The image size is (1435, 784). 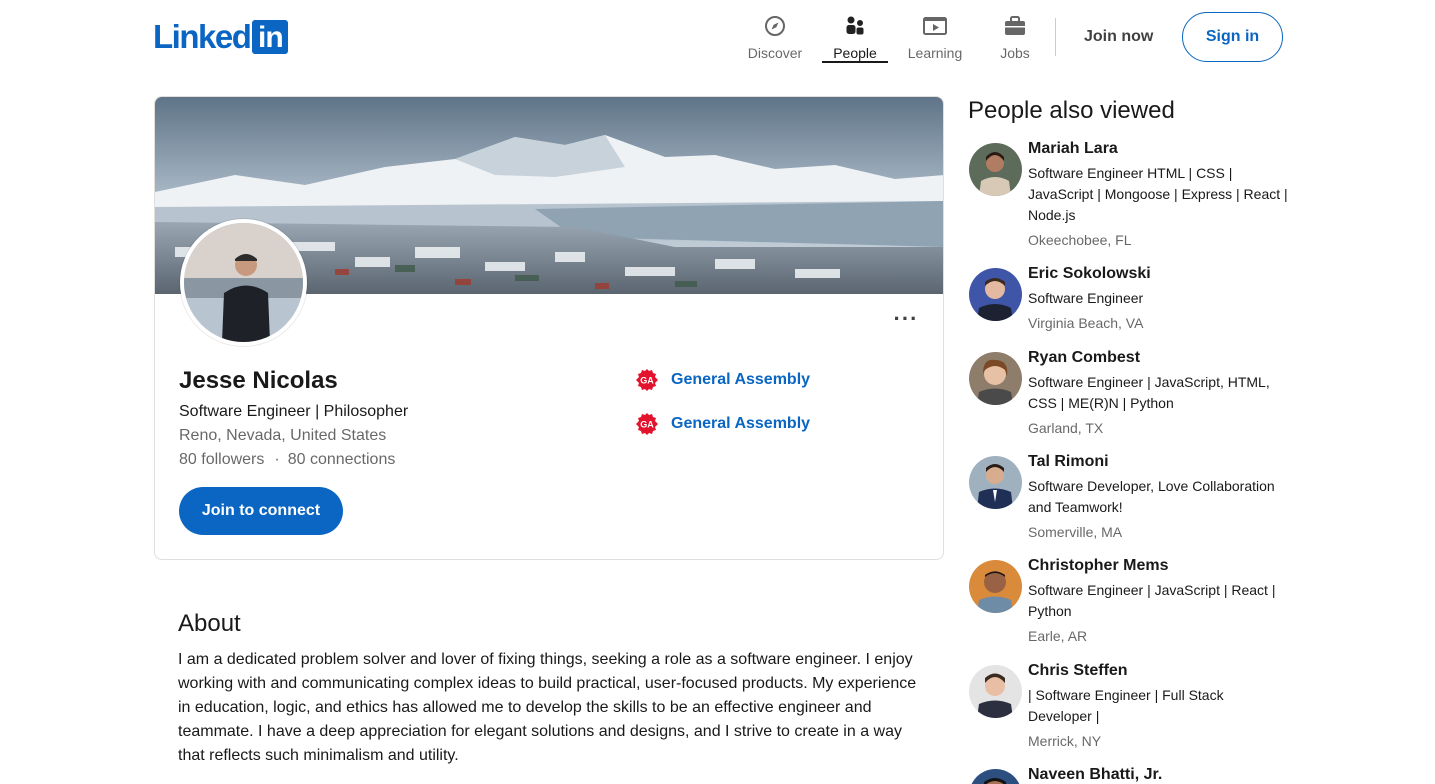 What do you see at coordinates (855, 53) in the screenshot?
I see `nav-people-label: People` at bounding box center [855, 53].